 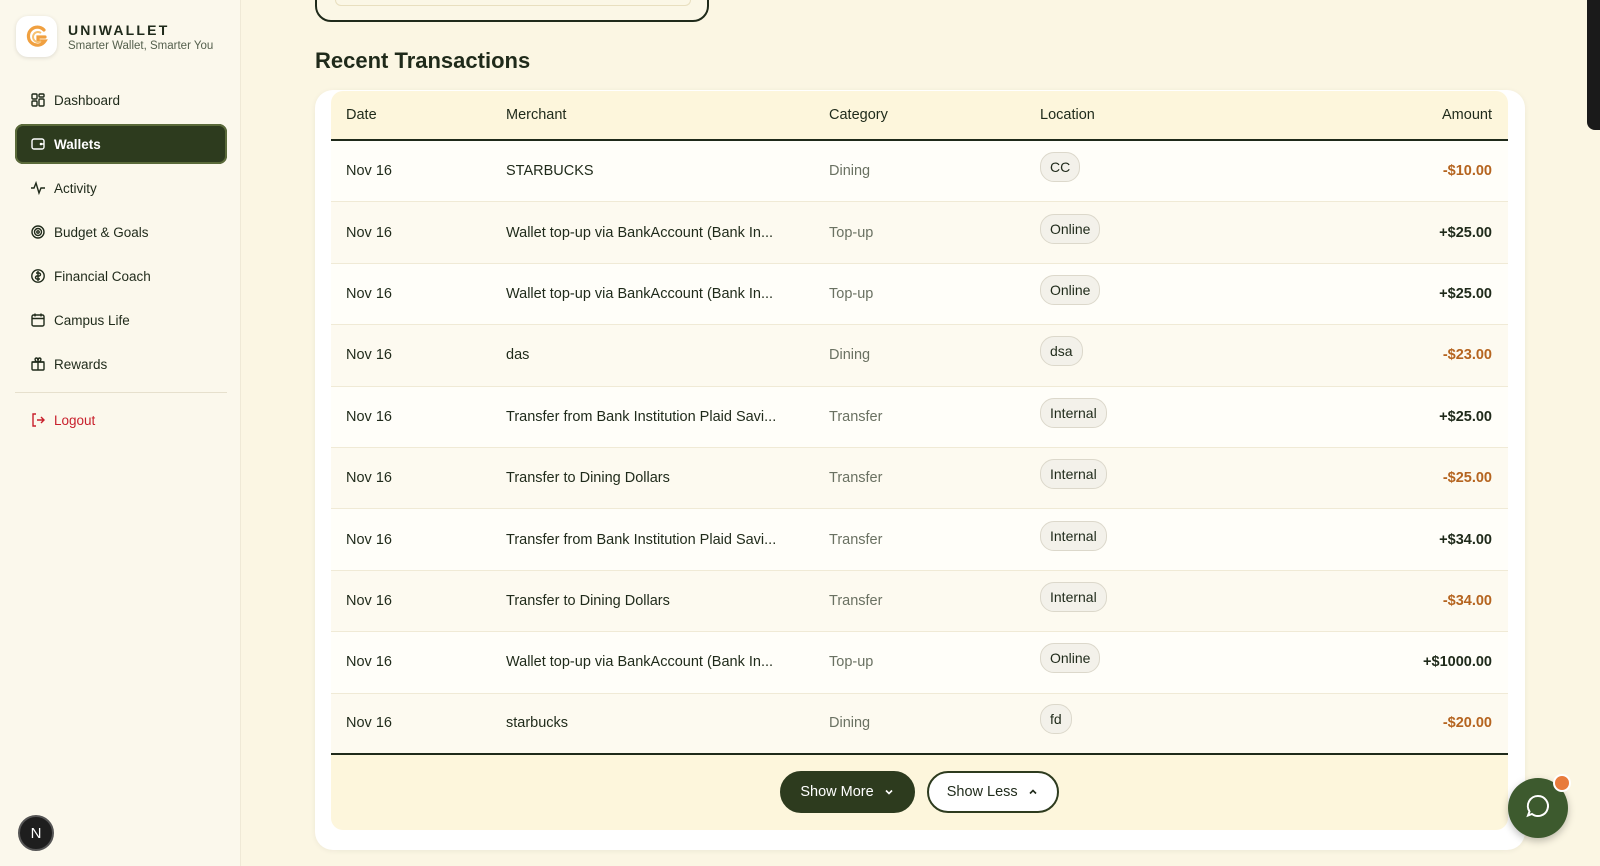 I want to click on chat-notification-badge, so click(x=1562, y=783).